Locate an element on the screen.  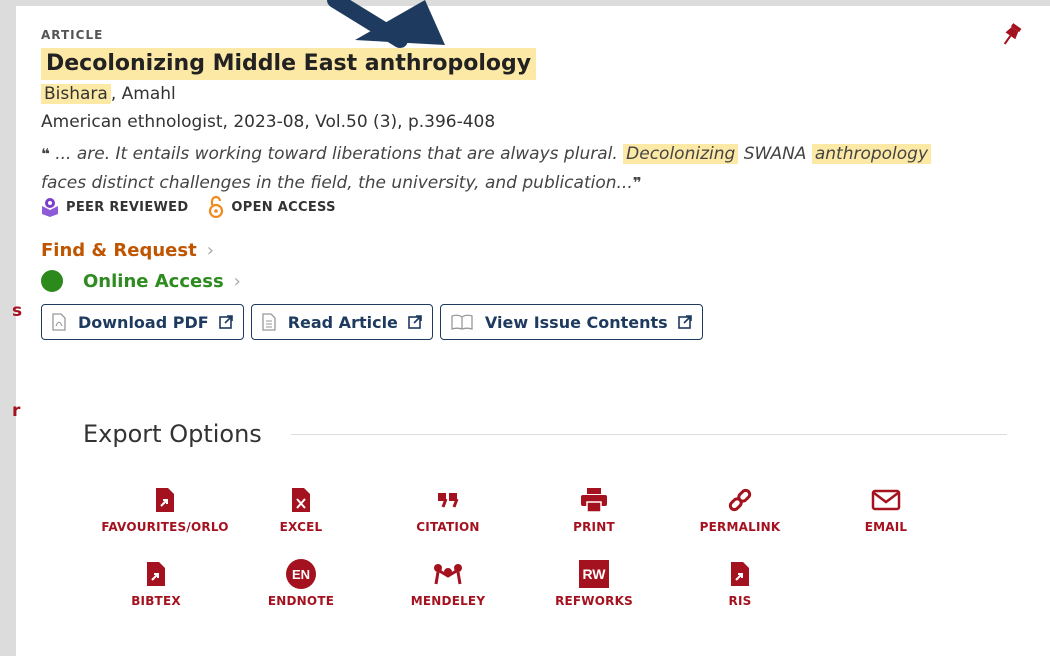
refworks-icon: RW is located at coordinates (594, 574).